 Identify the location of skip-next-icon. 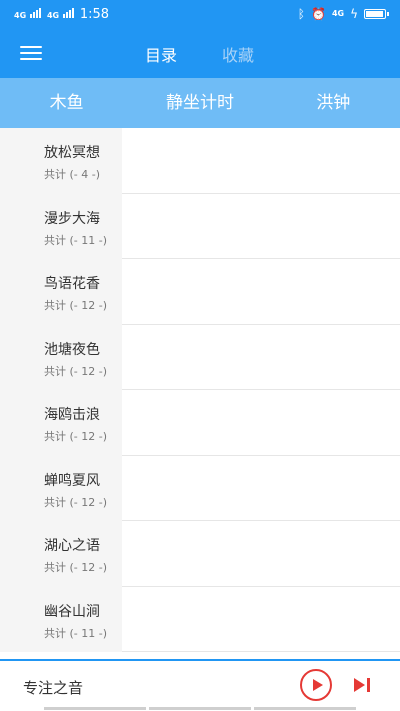
(364, 685).